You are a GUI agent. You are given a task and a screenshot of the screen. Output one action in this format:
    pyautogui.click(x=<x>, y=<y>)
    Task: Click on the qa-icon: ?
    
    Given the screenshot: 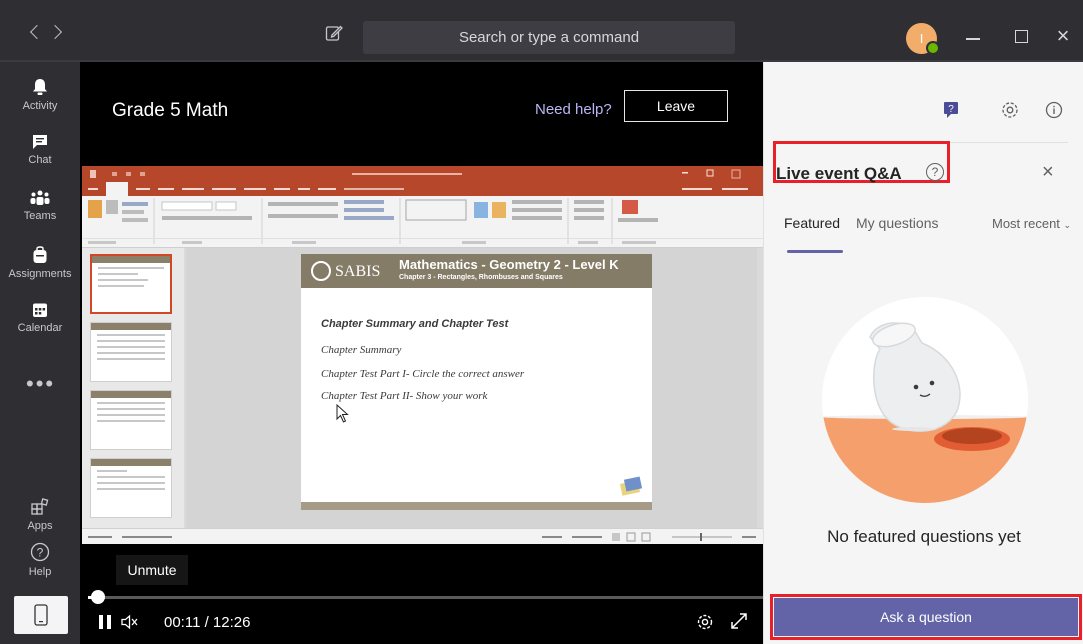 What is the action you would take?
    pyautogui.click(x=952, y=110)
    